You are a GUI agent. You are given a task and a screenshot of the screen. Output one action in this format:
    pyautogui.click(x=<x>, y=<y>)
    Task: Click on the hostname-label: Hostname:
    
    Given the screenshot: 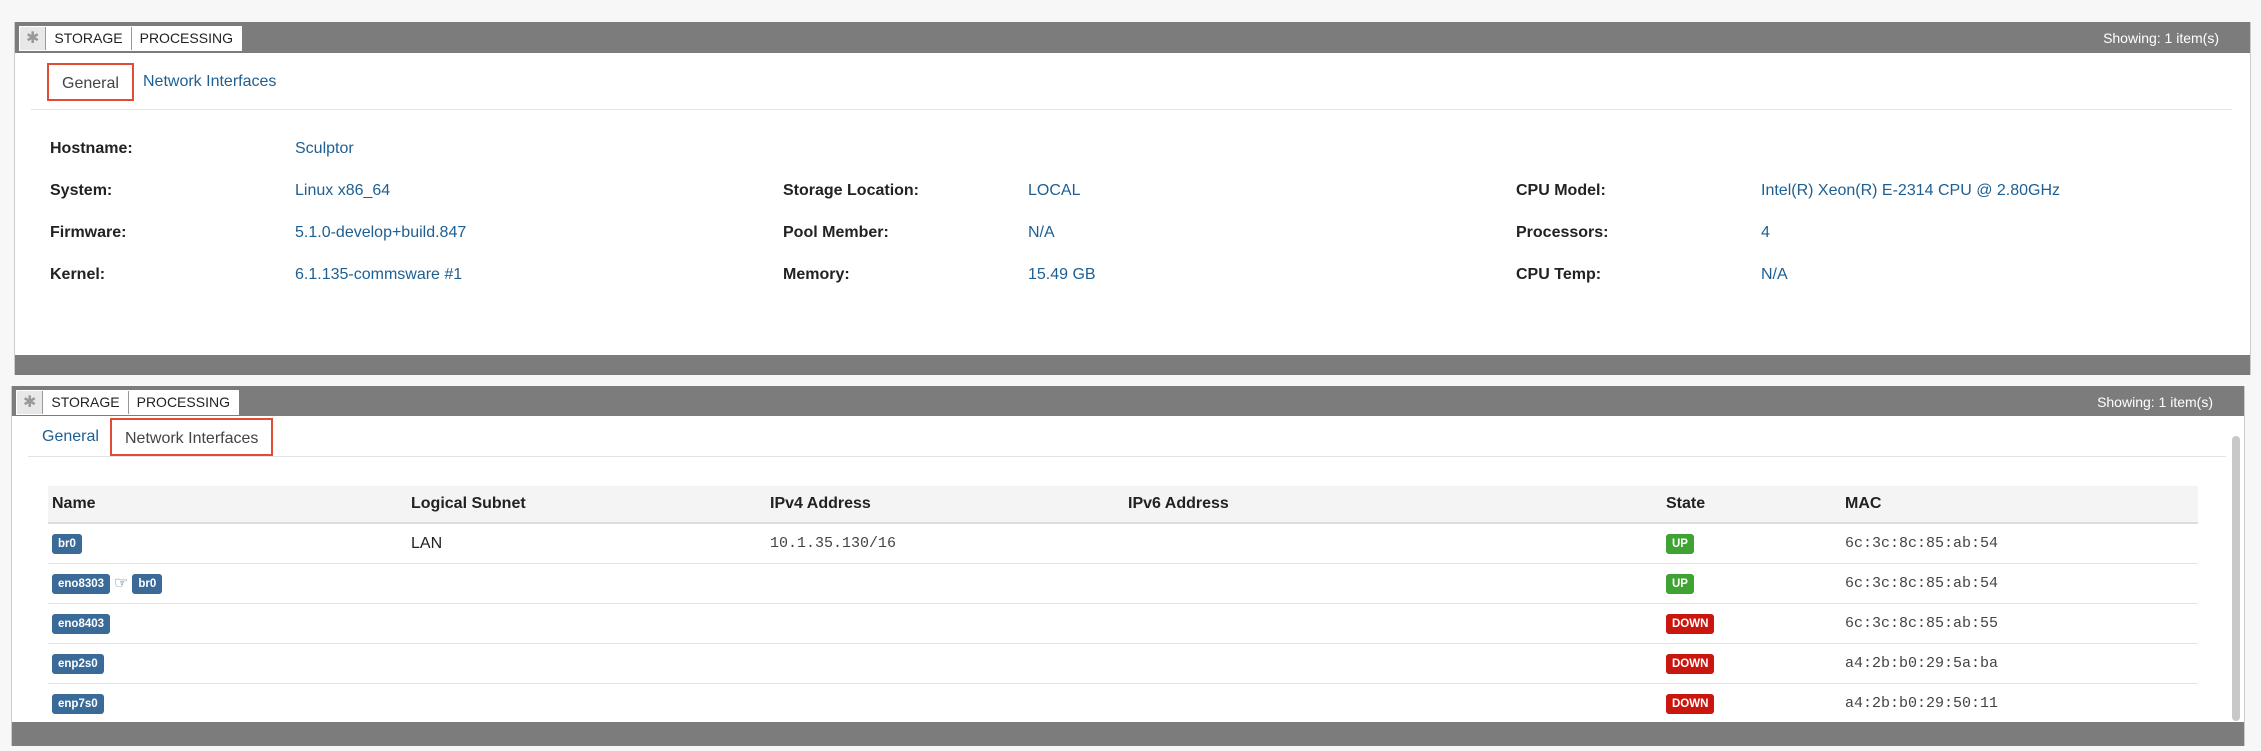 What is the action you would take?
    pyautogui.click(x=91, y=148)
    